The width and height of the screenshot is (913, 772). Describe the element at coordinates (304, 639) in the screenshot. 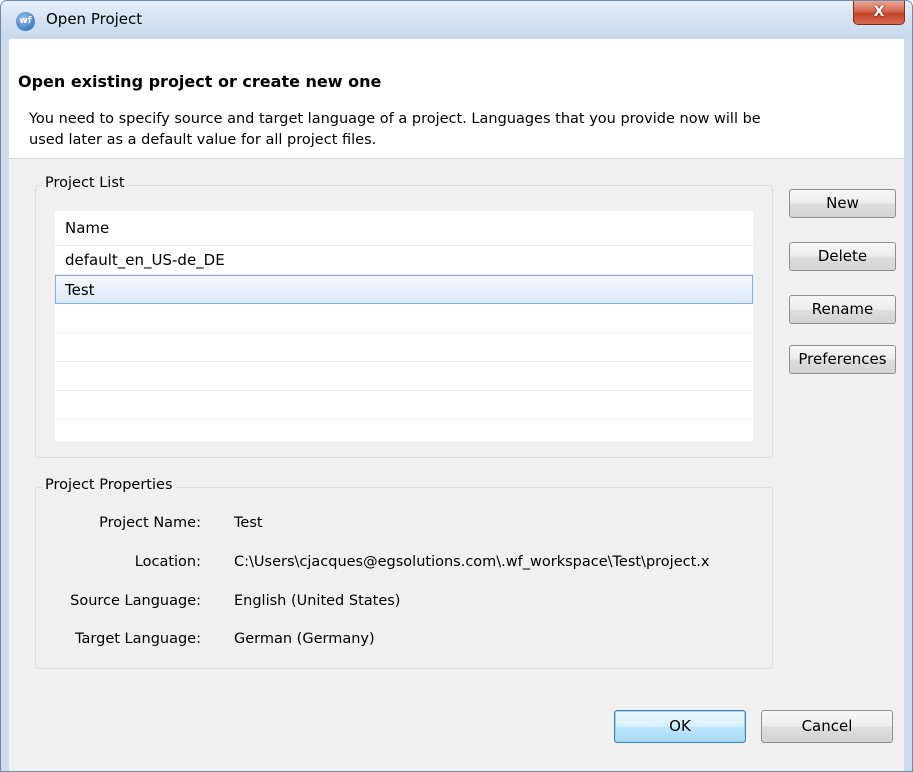

I see `target-language-value: German (Germany)` at that location.